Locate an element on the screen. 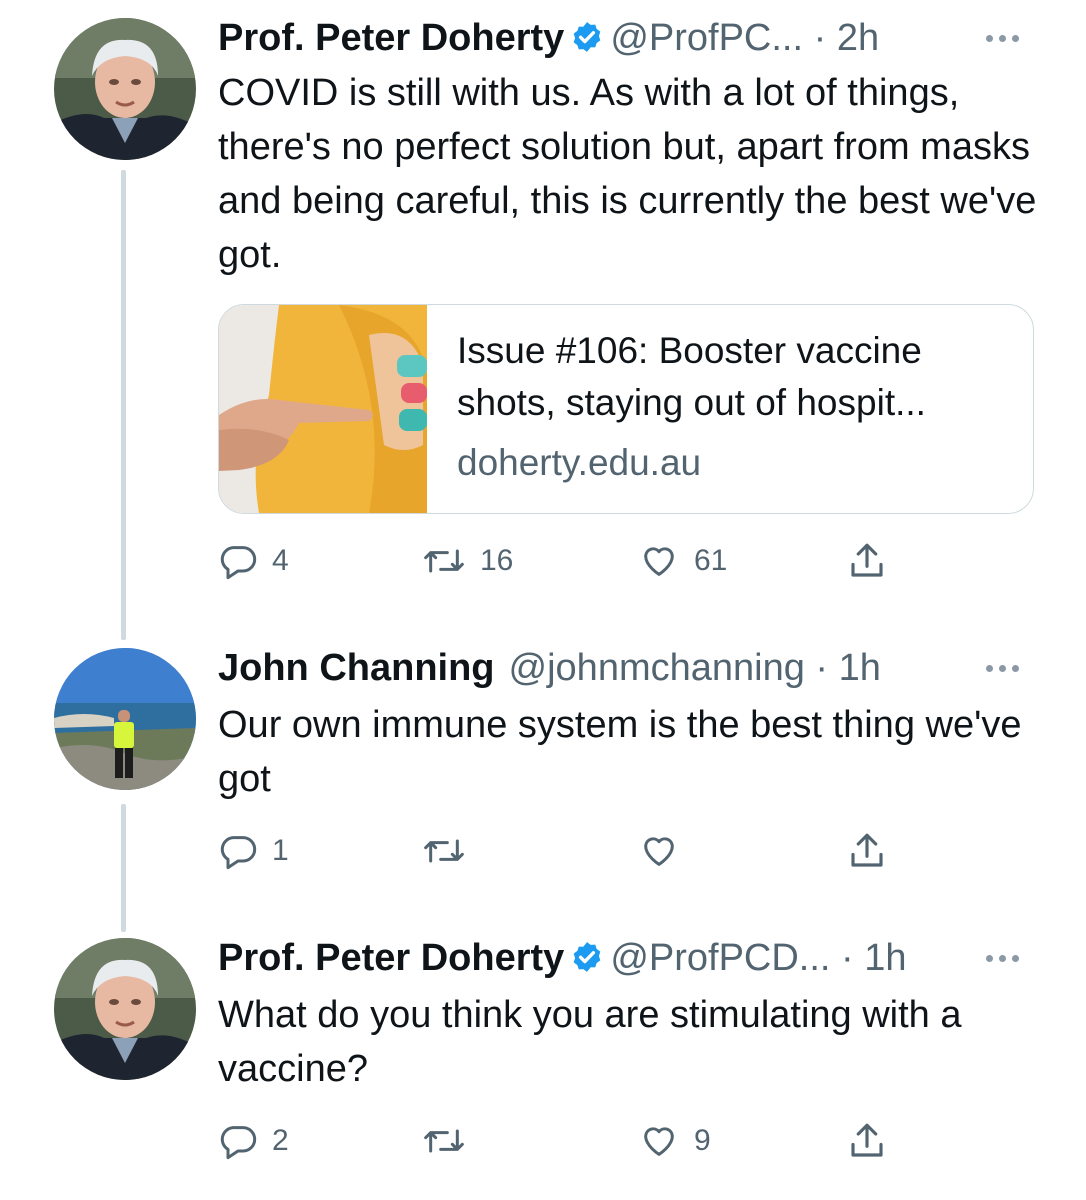  tweet-header: Prof. Peter Doherty @ProfPCD... · 1h is located at coordinates (562, 958).